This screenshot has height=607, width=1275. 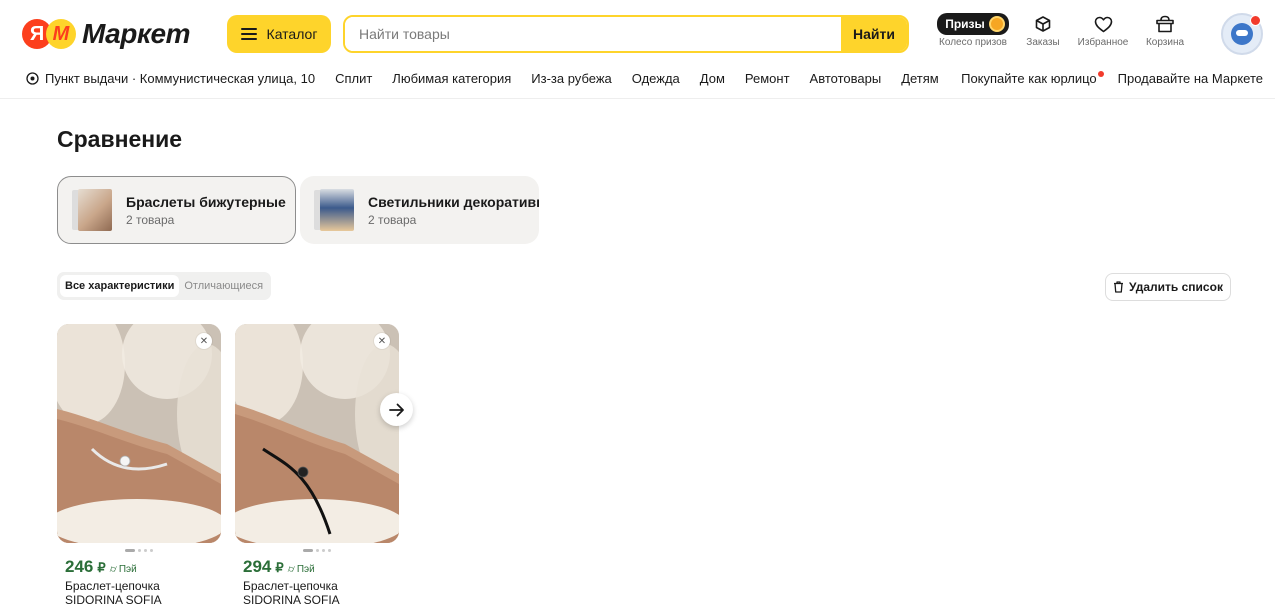 I want to click on prize-wheel-button: Призы Колесо призов, so click(x=973, y=36).